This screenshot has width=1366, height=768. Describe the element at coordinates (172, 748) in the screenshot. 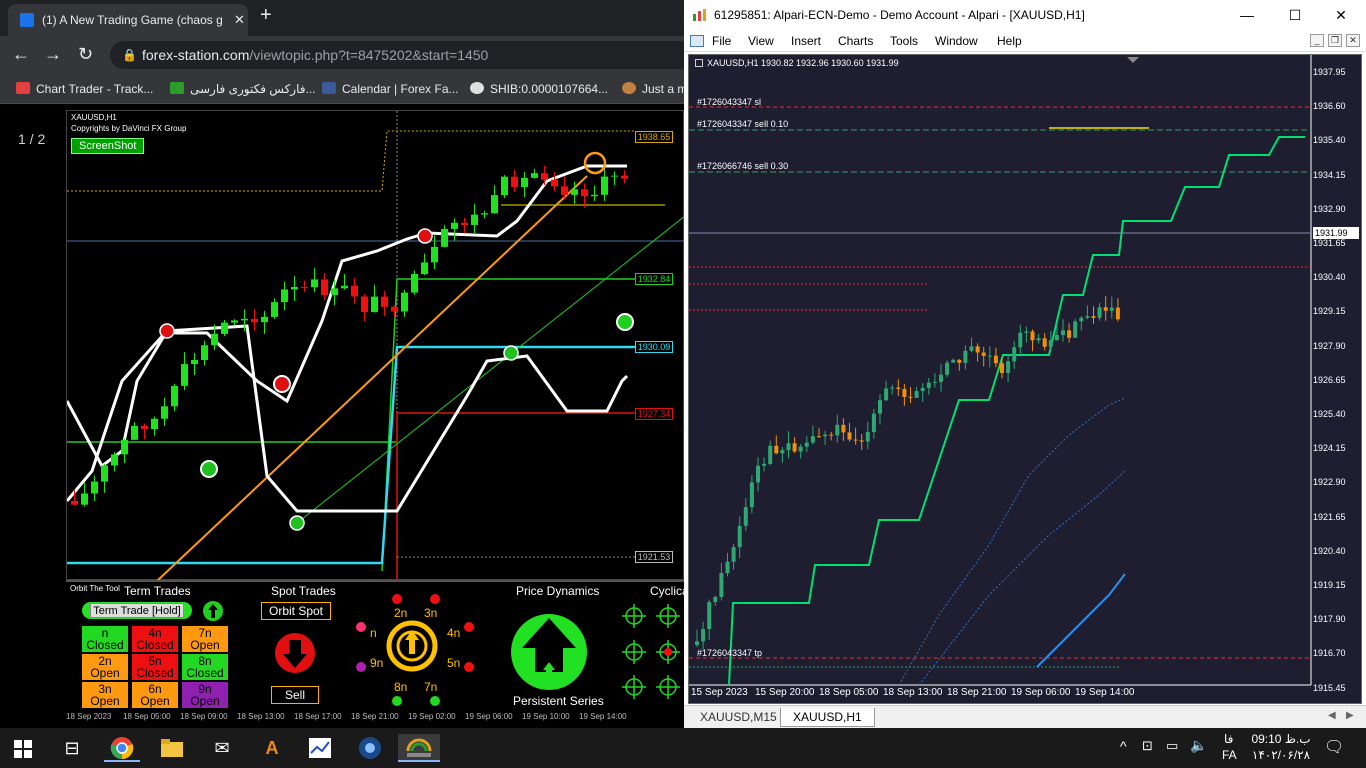

I see `file-explorer-icon` at that location.